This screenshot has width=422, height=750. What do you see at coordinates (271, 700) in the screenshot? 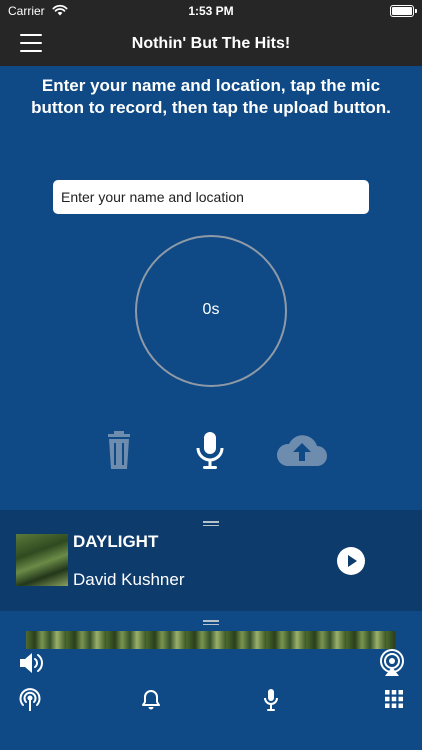
I see `microphone-nav-icon` at bounding box center [271, 700].